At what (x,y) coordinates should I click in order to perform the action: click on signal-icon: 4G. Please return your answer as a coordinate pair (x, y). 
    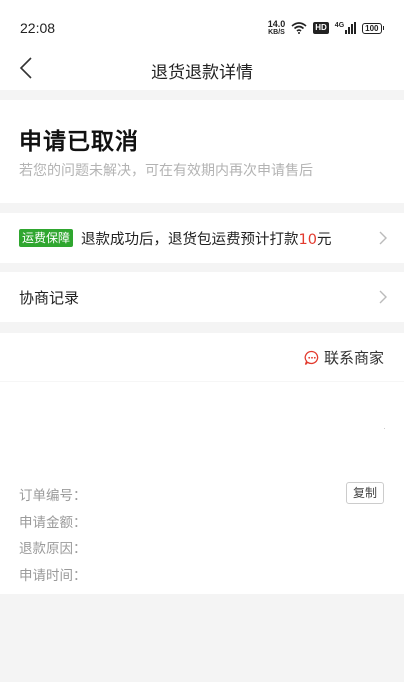
    Looking at the image, I should click on (346, 28).